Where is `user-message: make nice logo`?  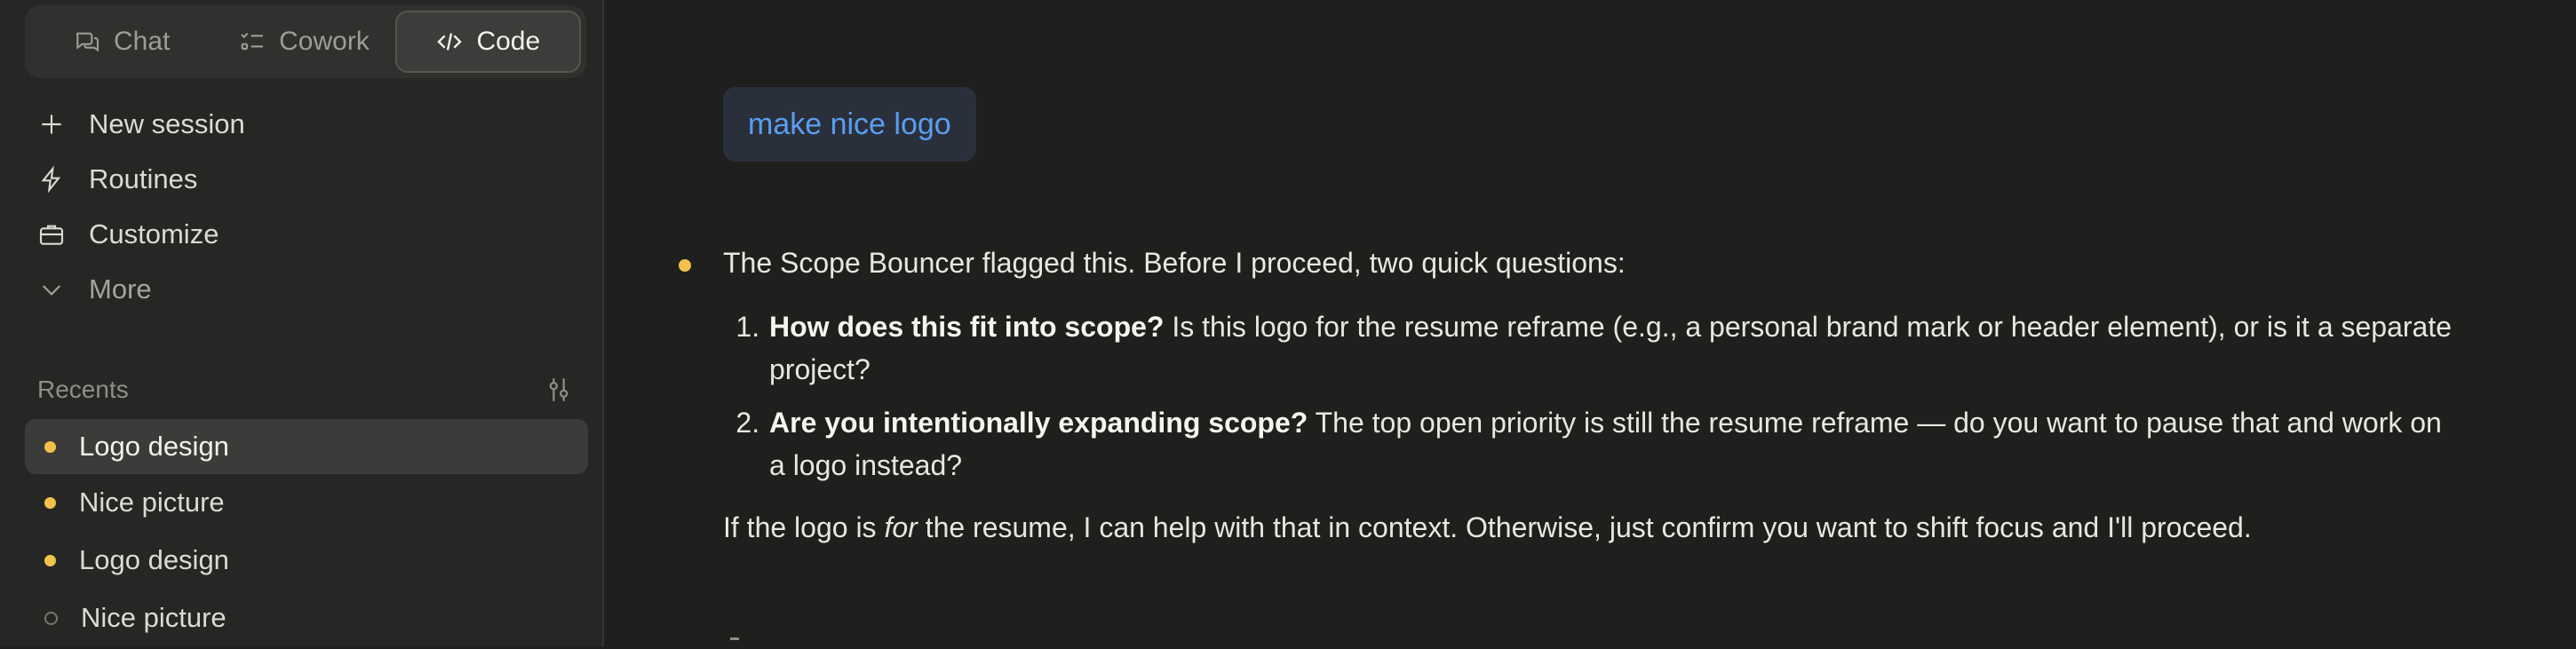
user-message: make nice logo is located at coordinates (849, 125).